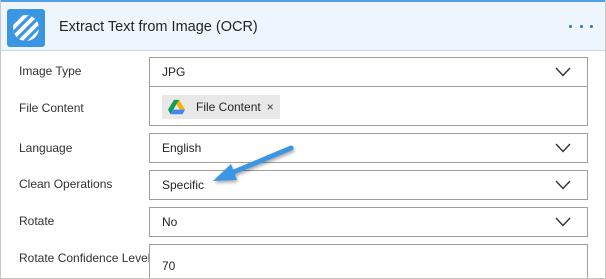 The image size is (606, 279). I want to click on rotate-dropdown: No, so click(368, 222).